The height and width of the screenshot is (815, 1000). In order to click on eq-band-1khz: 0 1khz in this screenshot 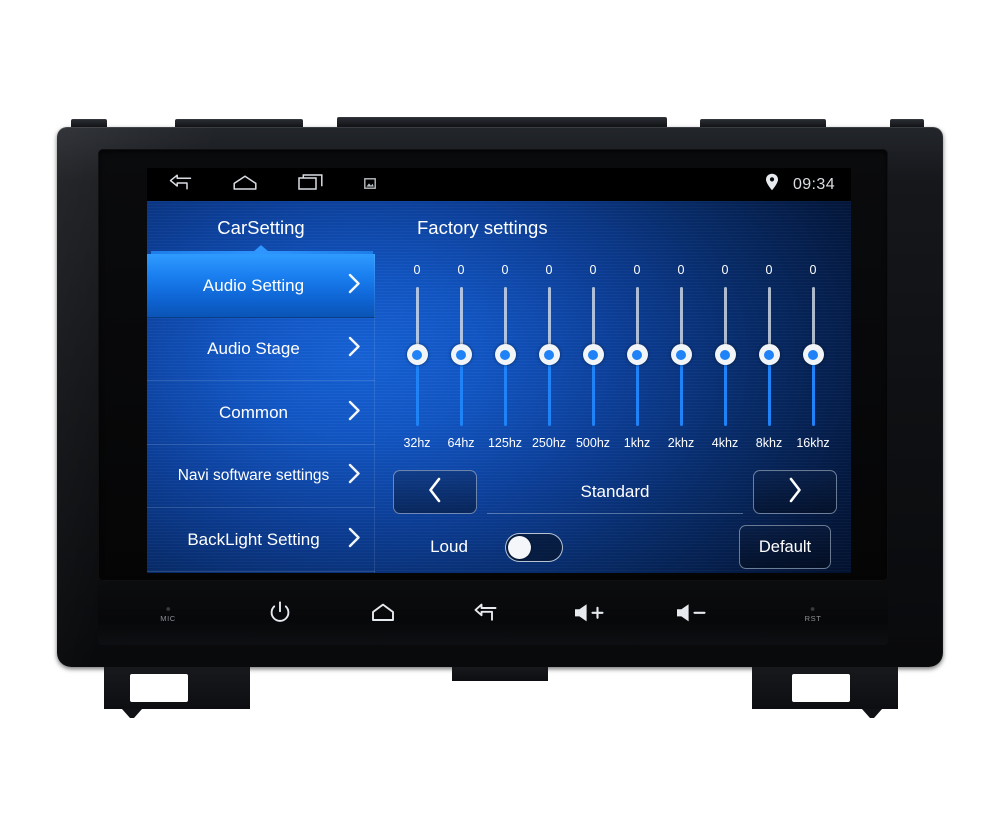, I will do `click(637, 362)`.